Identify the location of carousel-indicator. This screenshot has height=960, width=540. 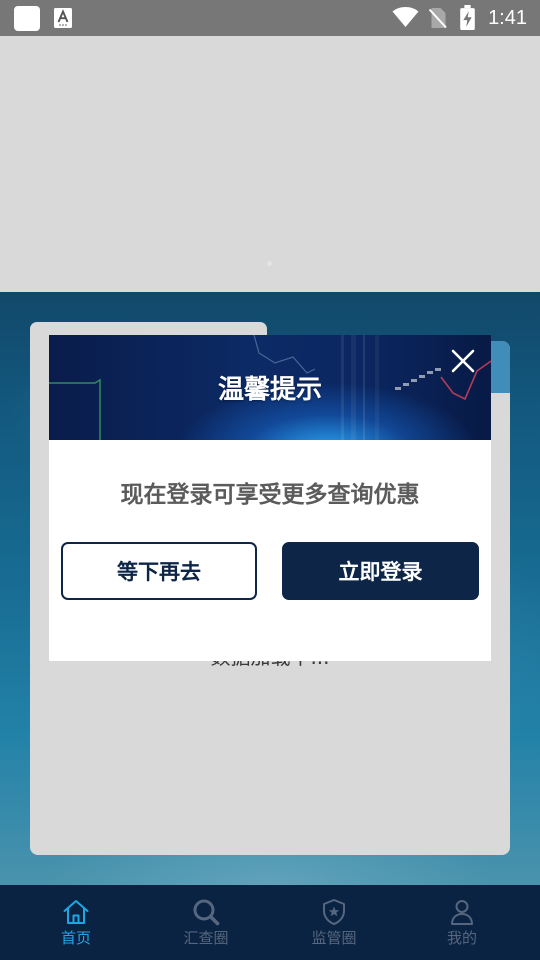
(269, 263).